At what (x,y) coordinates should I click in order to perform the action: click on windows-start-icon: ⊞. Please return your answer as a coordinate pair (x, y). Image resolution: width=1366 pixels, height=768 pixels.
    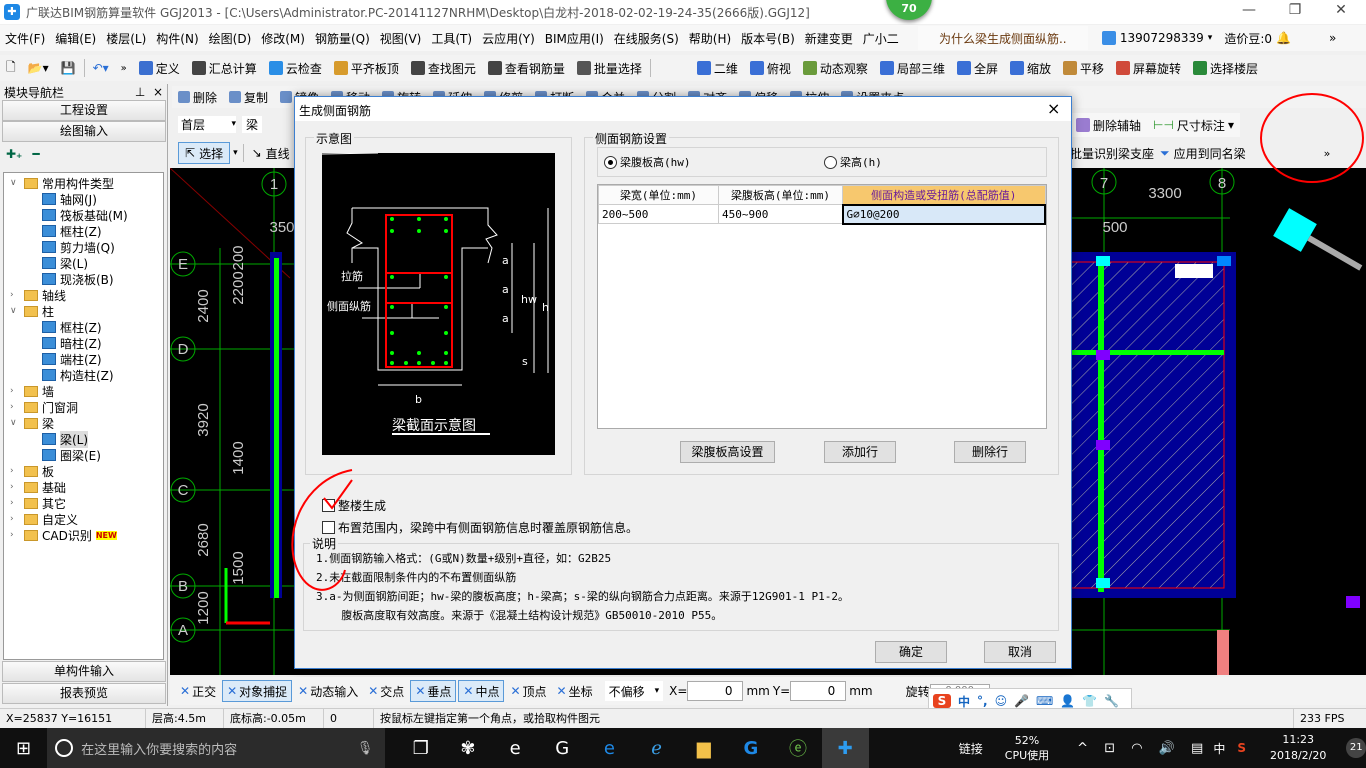
    Looking at the image, I should click on (23, 748).